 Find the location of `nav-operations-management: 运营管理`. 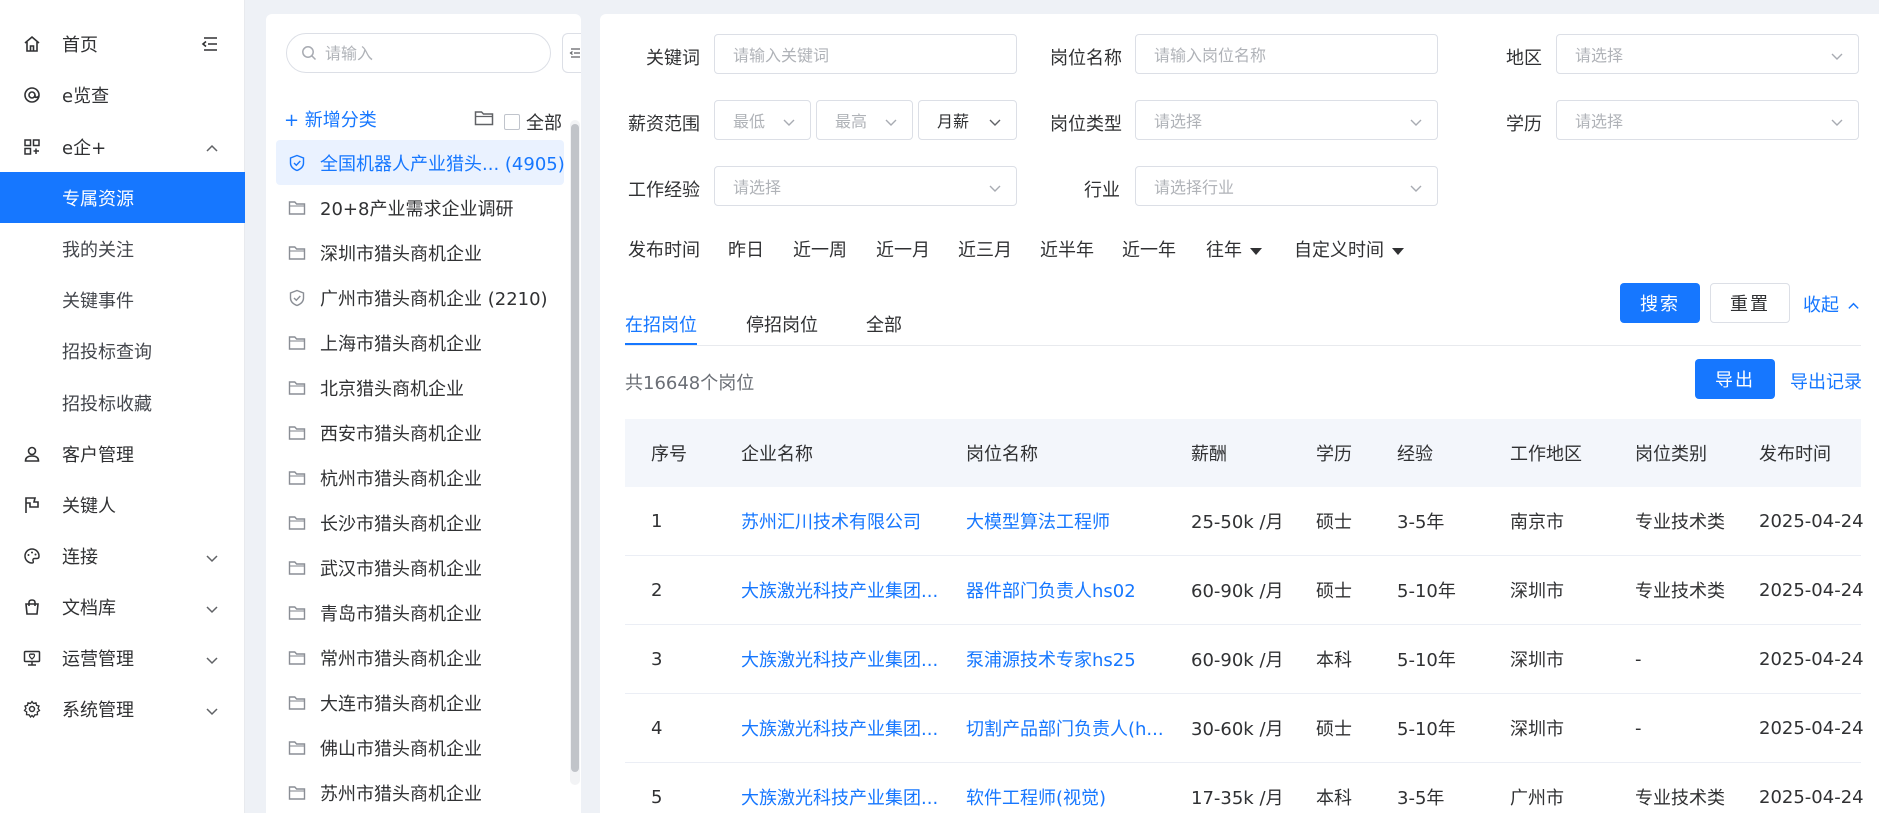

nav-operations-management: 运营管理 is located at coordinates (122, 657).